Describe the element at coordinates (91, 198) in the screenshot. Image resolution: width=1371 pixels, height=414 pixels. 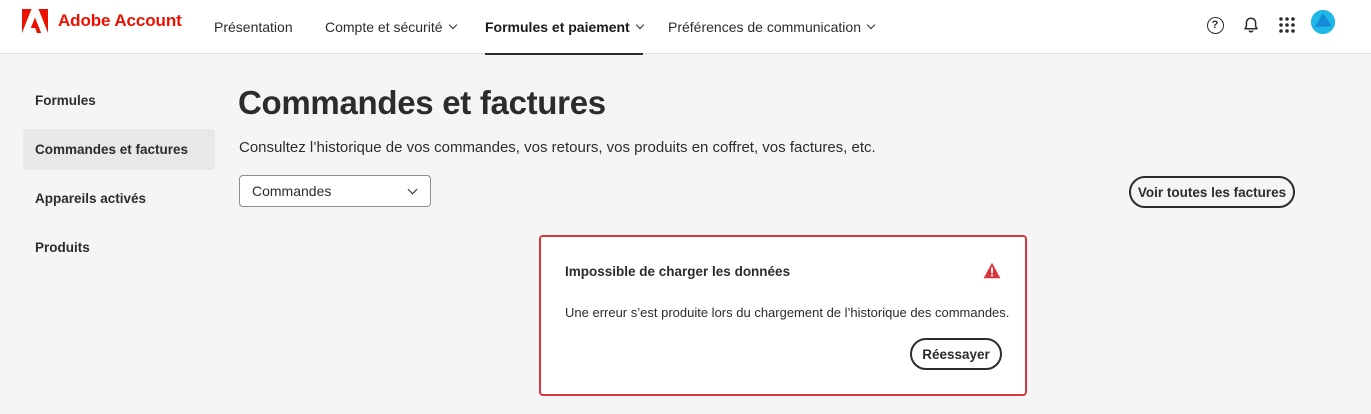
I see `sidebar-item-label: Appareils activés` at that location.